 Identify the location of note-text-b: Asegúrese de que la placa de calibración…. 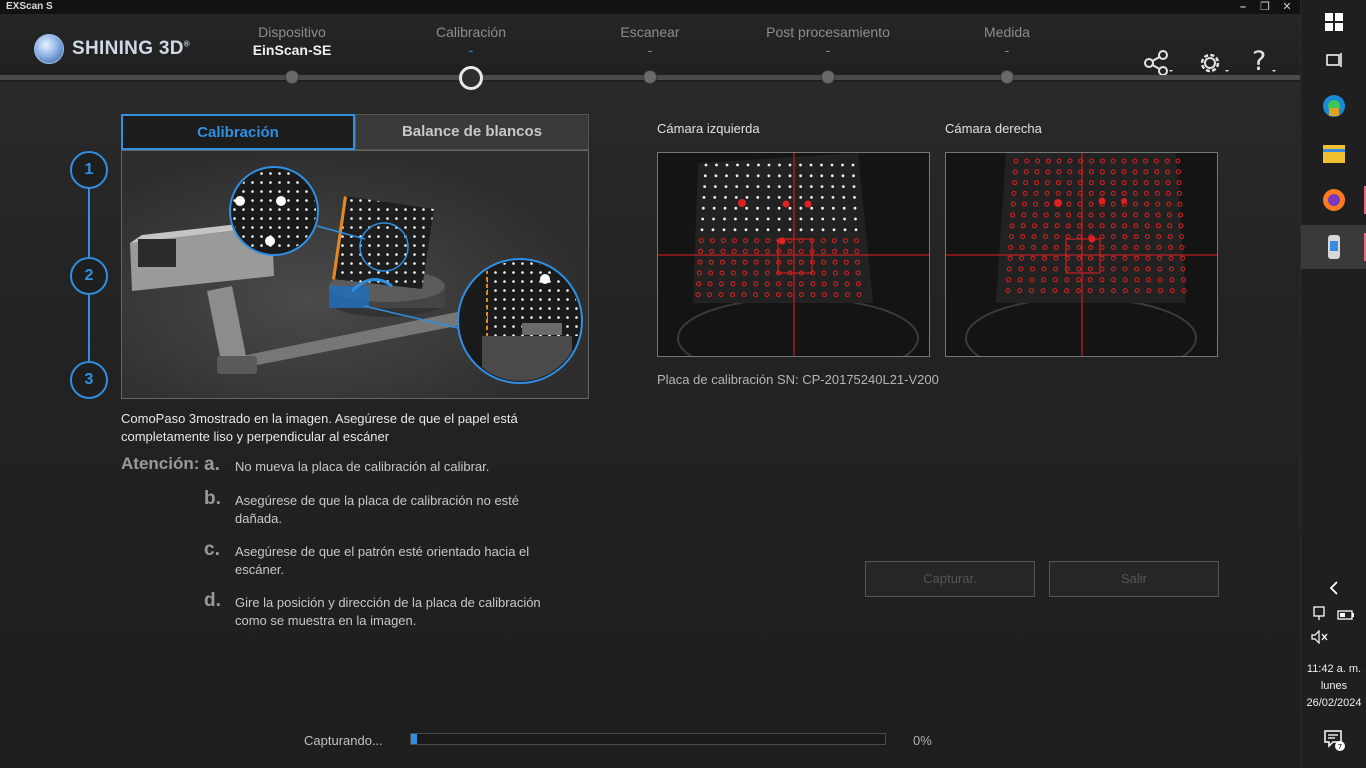
(377, 509).